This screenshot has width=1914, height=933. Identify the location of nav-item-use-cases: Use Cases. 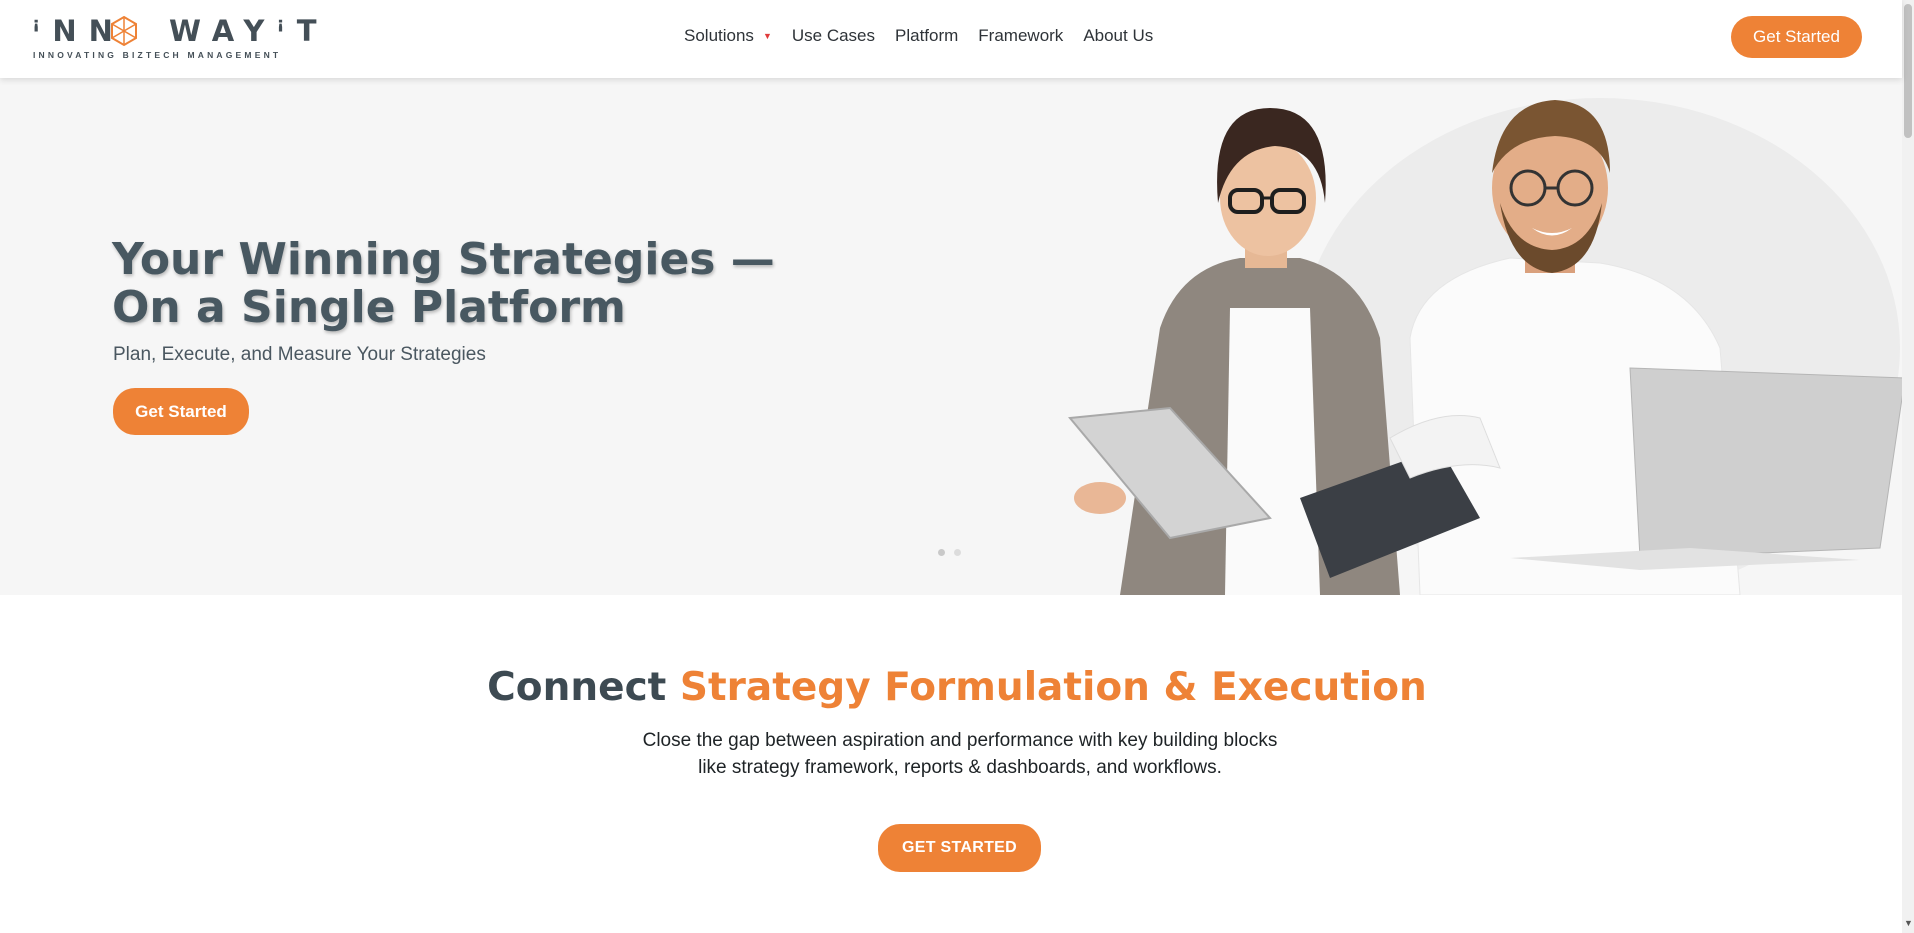
(833, 36).